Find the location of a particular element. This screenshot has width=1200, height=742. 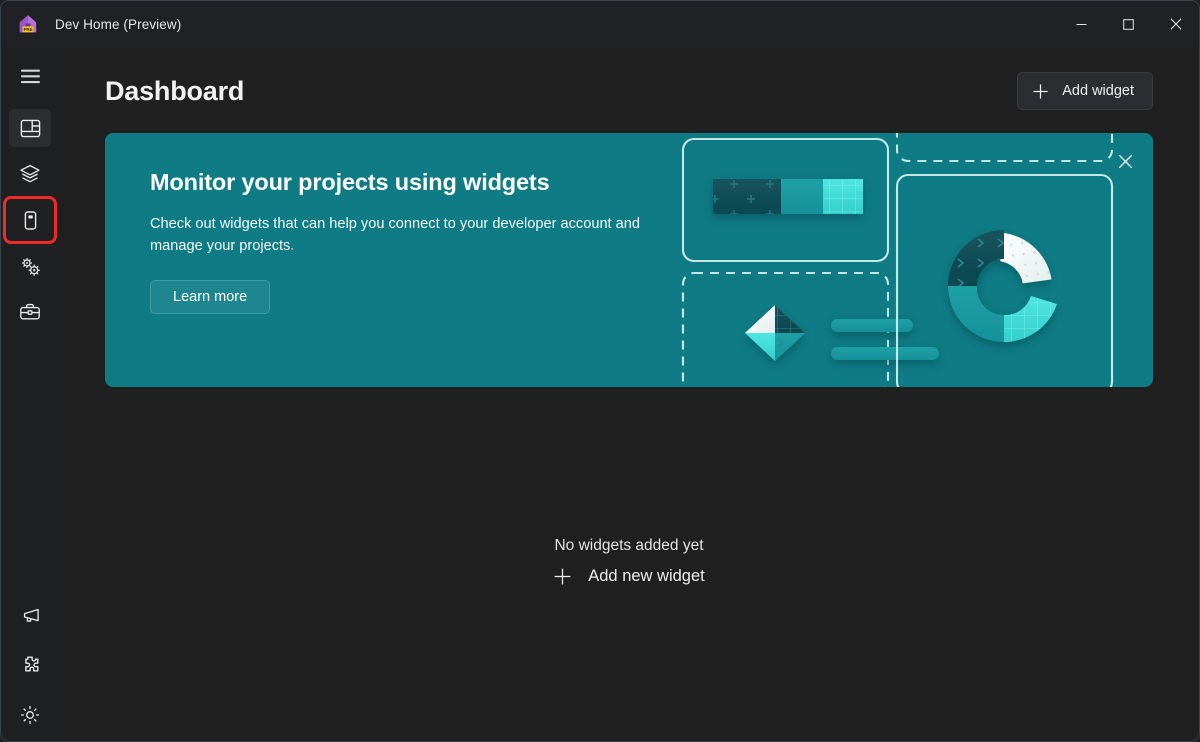

empty-state: No widgets added yet Add new widget is located at coordinates (629, 563).